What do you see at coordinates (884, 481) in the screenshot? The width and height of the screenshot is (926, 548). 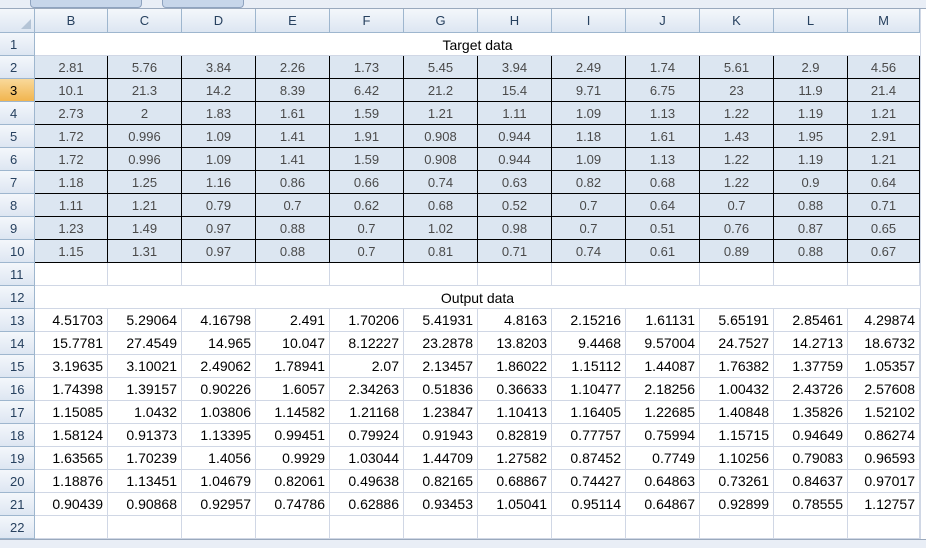 I see `output-cell: 0.97017` at bounding box center [884, 481].